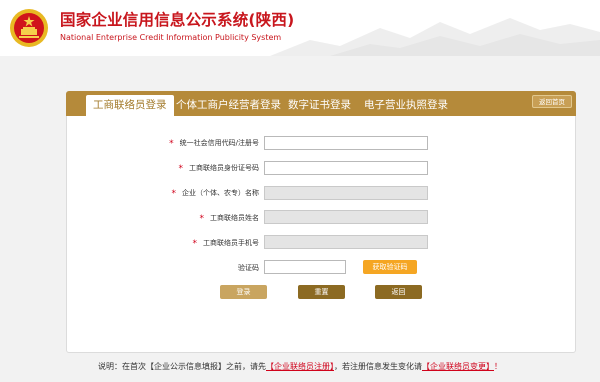 The image size is (600, 382). I want to click on mountain-background-decoration, so click(435, 37).